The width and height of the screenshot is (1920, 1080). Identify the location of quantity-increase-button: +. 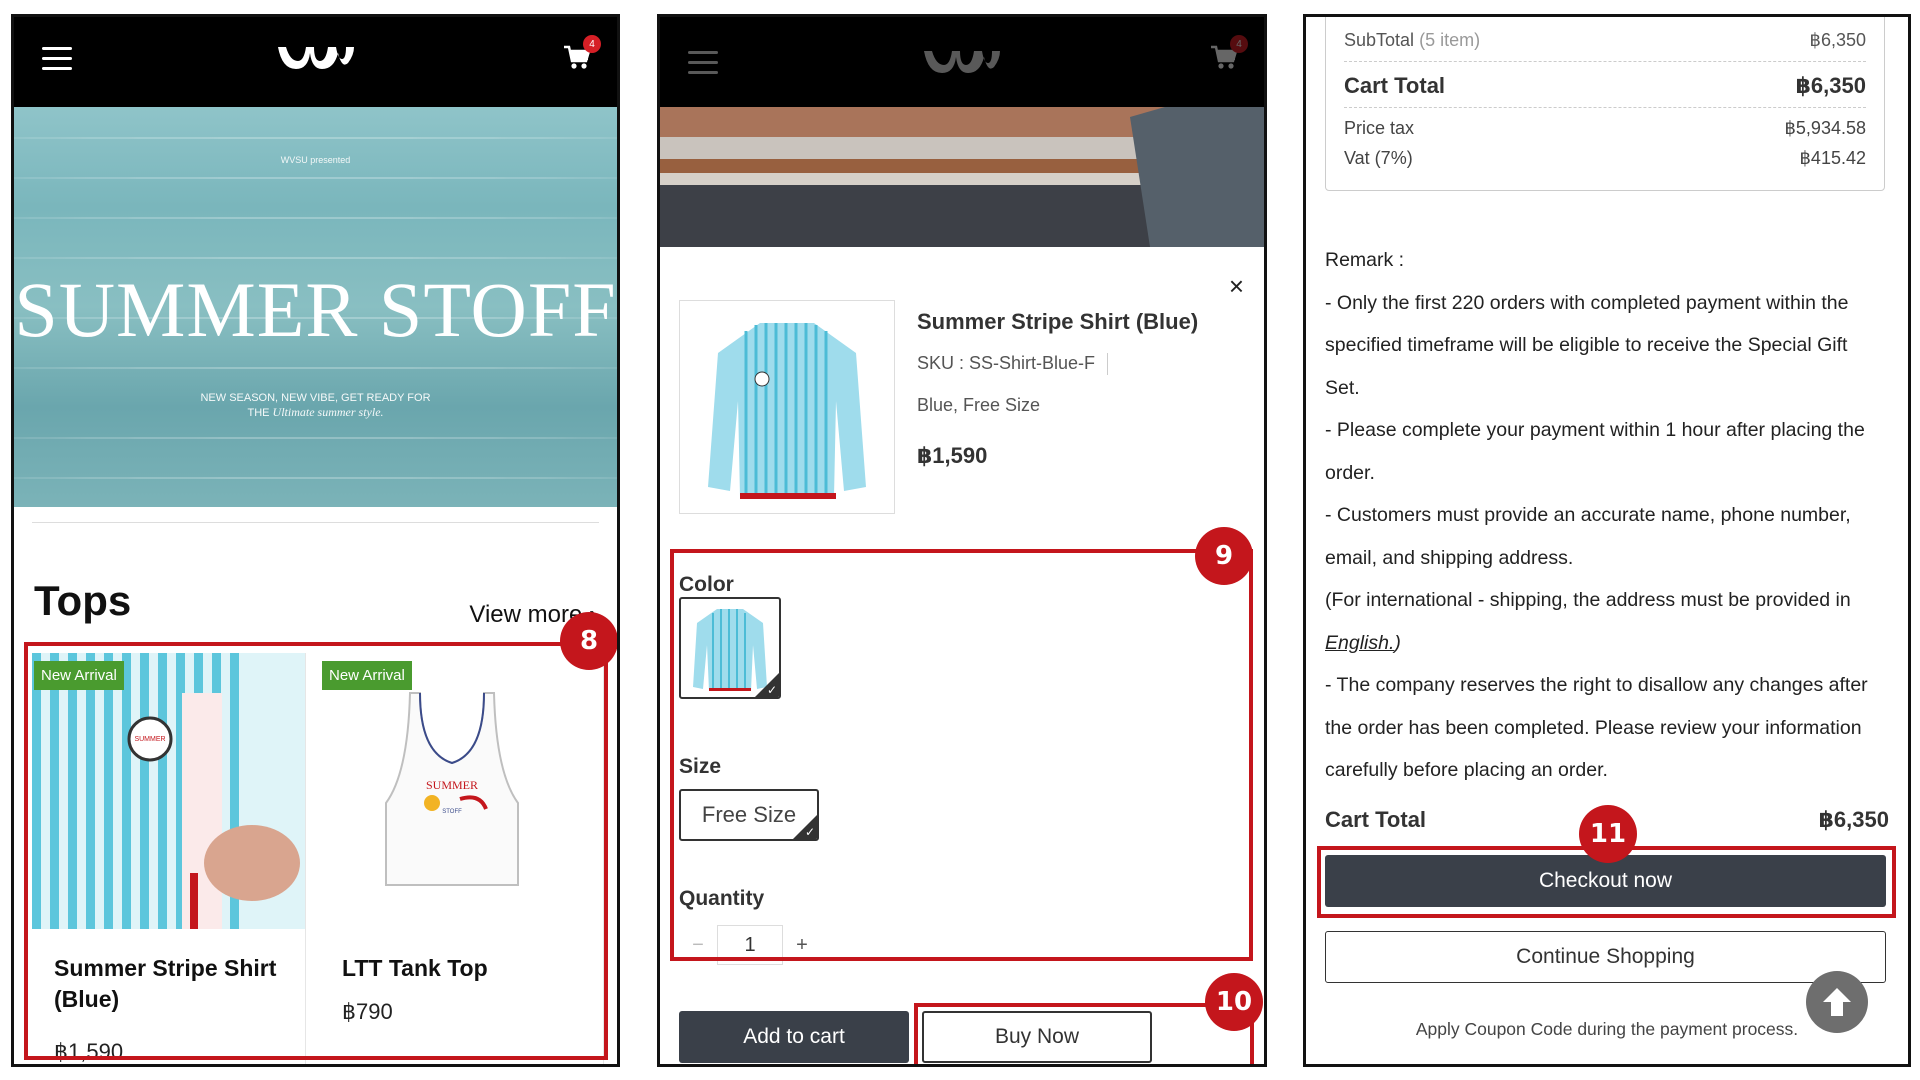
(802, 945).